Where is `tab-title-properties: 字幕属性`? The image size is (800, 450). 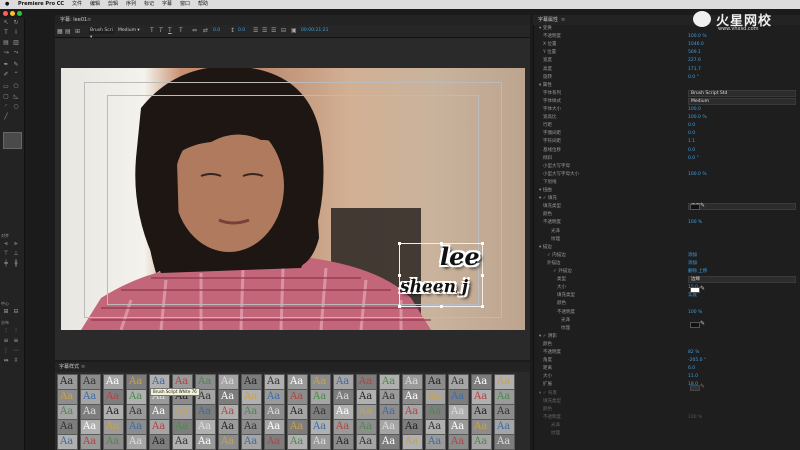
tab-title-properties: 字幕属性 is located at coordinates (548, 20).